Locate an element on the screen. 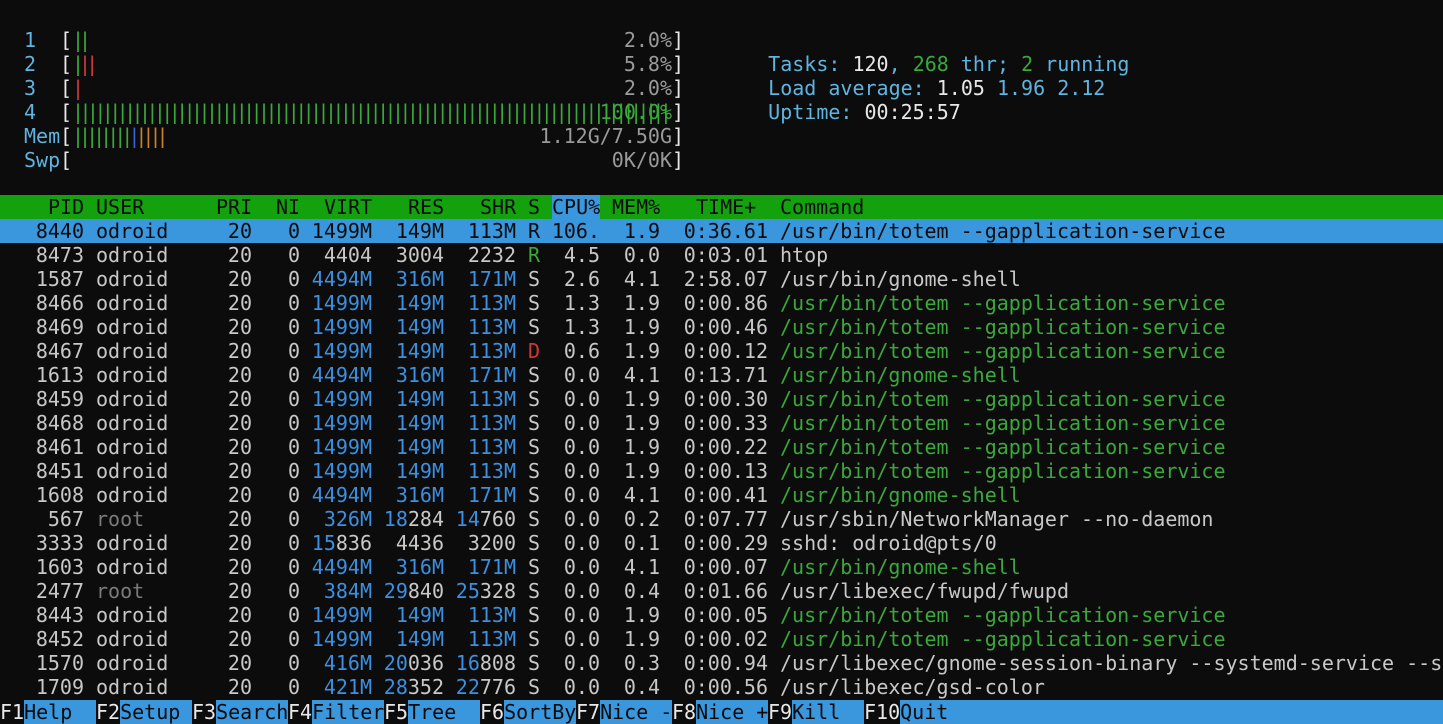  col-pri: PRI is located at coordinates (234, 207).